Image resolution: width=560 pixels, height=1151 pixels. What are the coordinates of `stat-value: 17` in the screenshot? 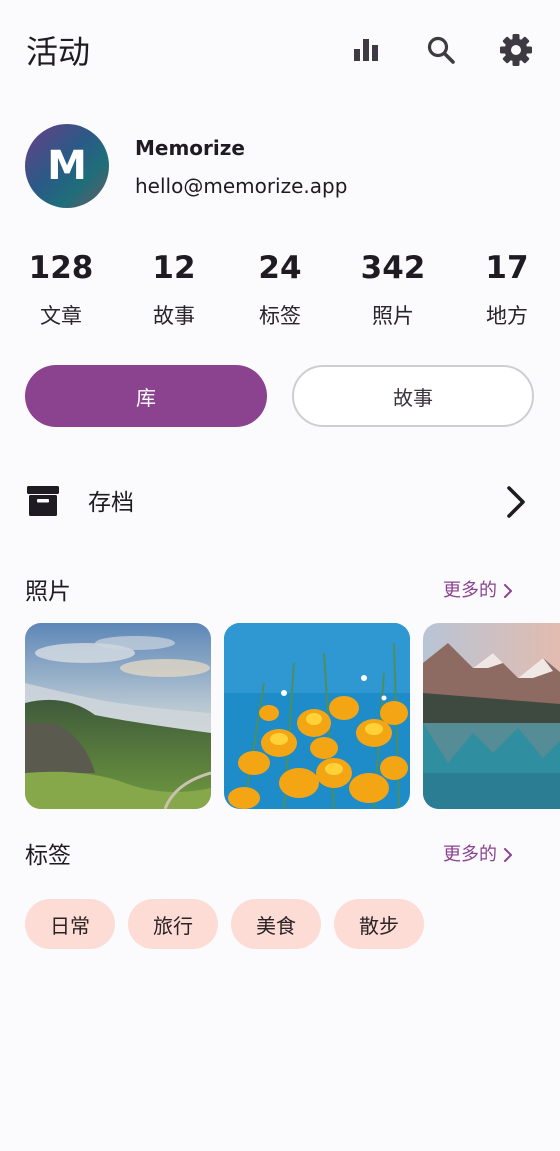 It's located at (507, 268).